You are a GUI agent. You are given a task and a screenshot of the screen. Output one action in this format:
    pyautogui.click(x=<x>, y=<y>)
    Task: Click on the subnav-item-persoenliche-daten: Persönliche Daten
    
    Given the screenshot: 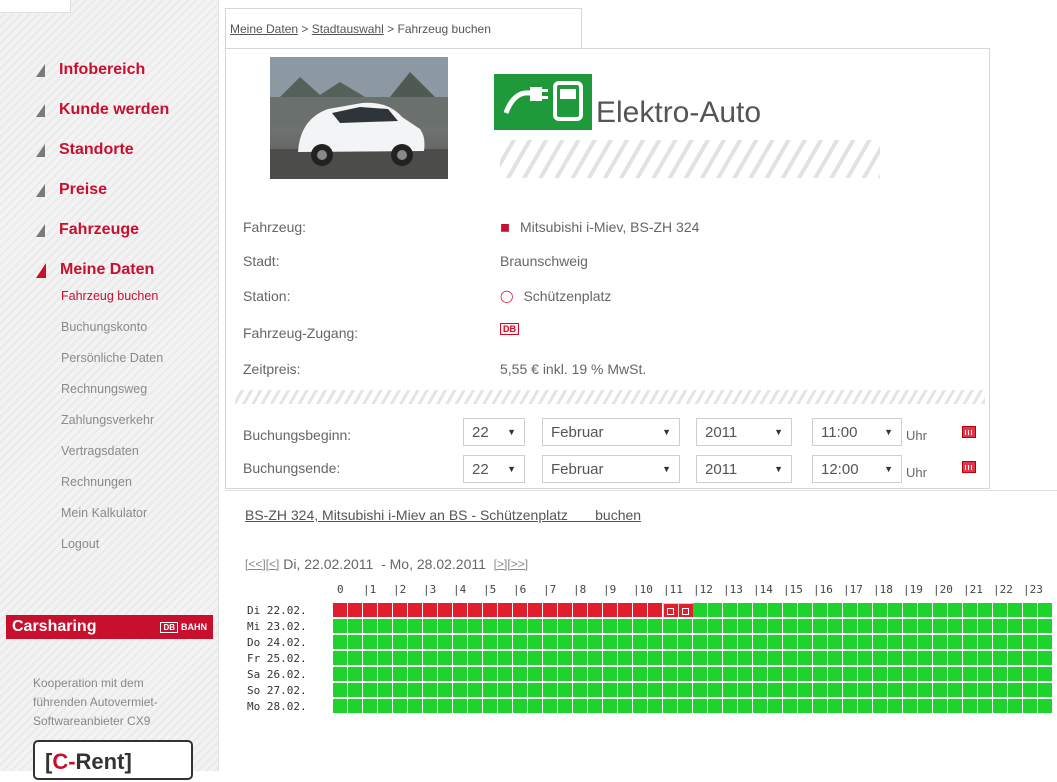 What is the action you would take?
    pyautogui.click(x=112, y=365)
    